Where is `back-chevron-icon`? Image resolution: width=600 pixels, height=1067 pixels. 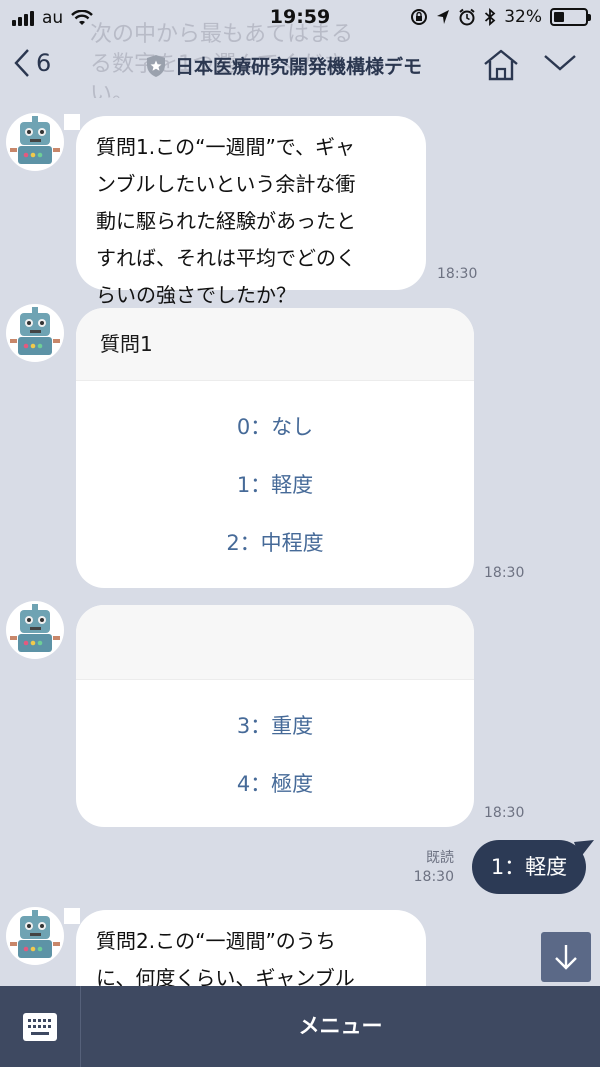
back-chevron-icon is located at coordinates (21, 63).